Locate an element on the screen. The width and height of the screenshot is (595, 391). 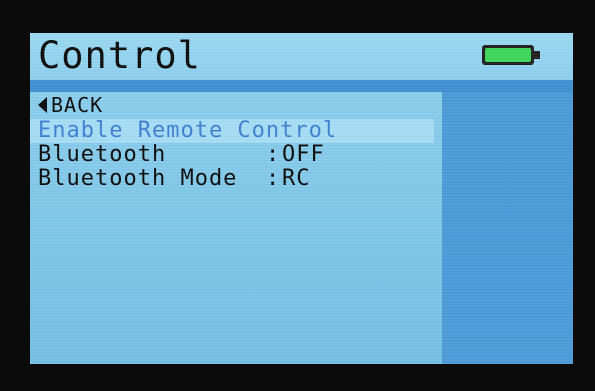
menu-item-value: OFF is located at coordinates (303, 154).